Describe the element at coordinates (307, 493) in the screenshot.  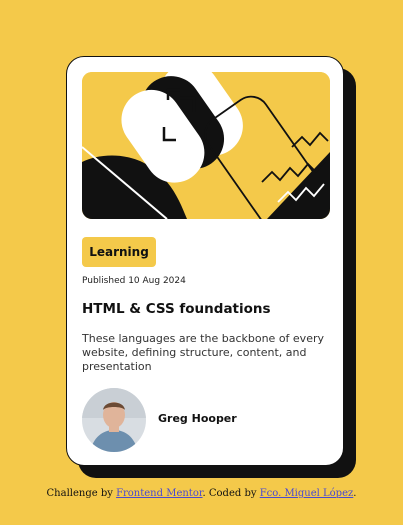
I see `author-link: Fco. Miguel López` at that location.